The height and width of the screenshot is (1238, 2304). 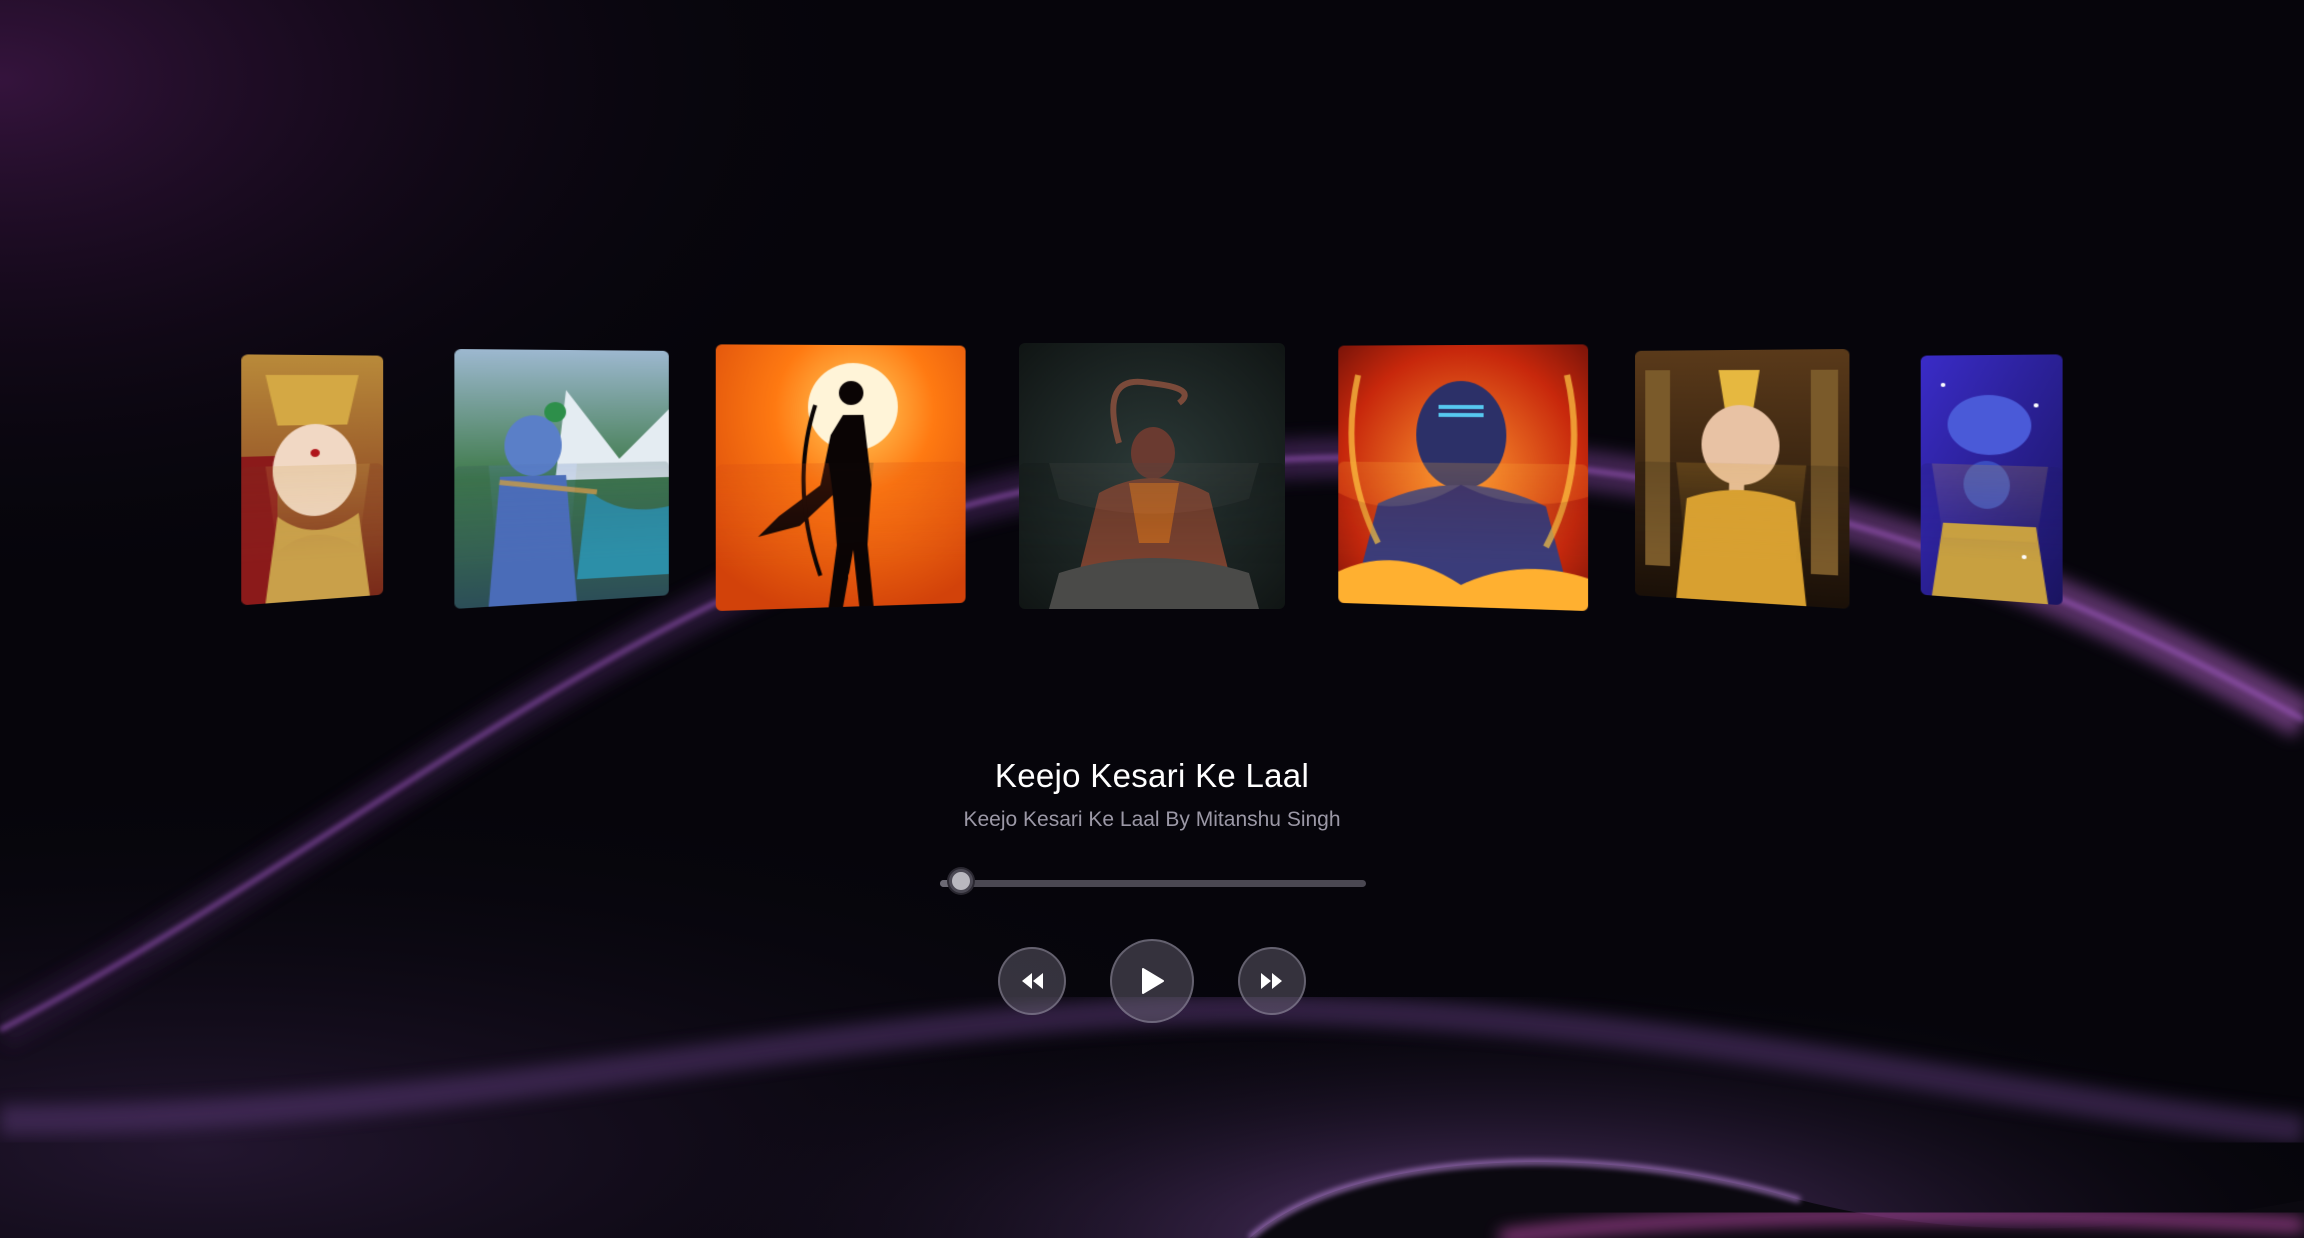 What do you see at coordinates (1463, 478) in the screenshot?
I see `album-cover-shiva` at bounding box center [1463, 478].